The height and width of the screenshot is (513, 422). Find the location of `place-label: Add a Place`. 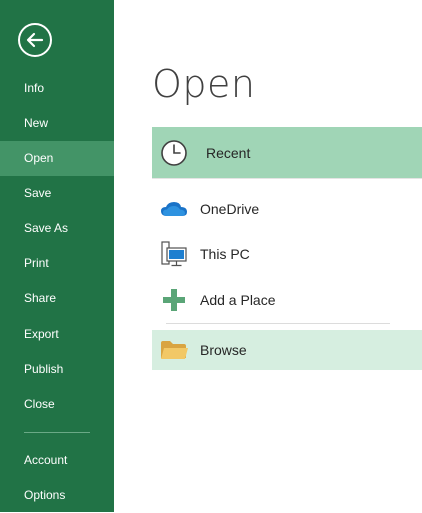

place-label: Add a Place is located at coordinates (238, 299).